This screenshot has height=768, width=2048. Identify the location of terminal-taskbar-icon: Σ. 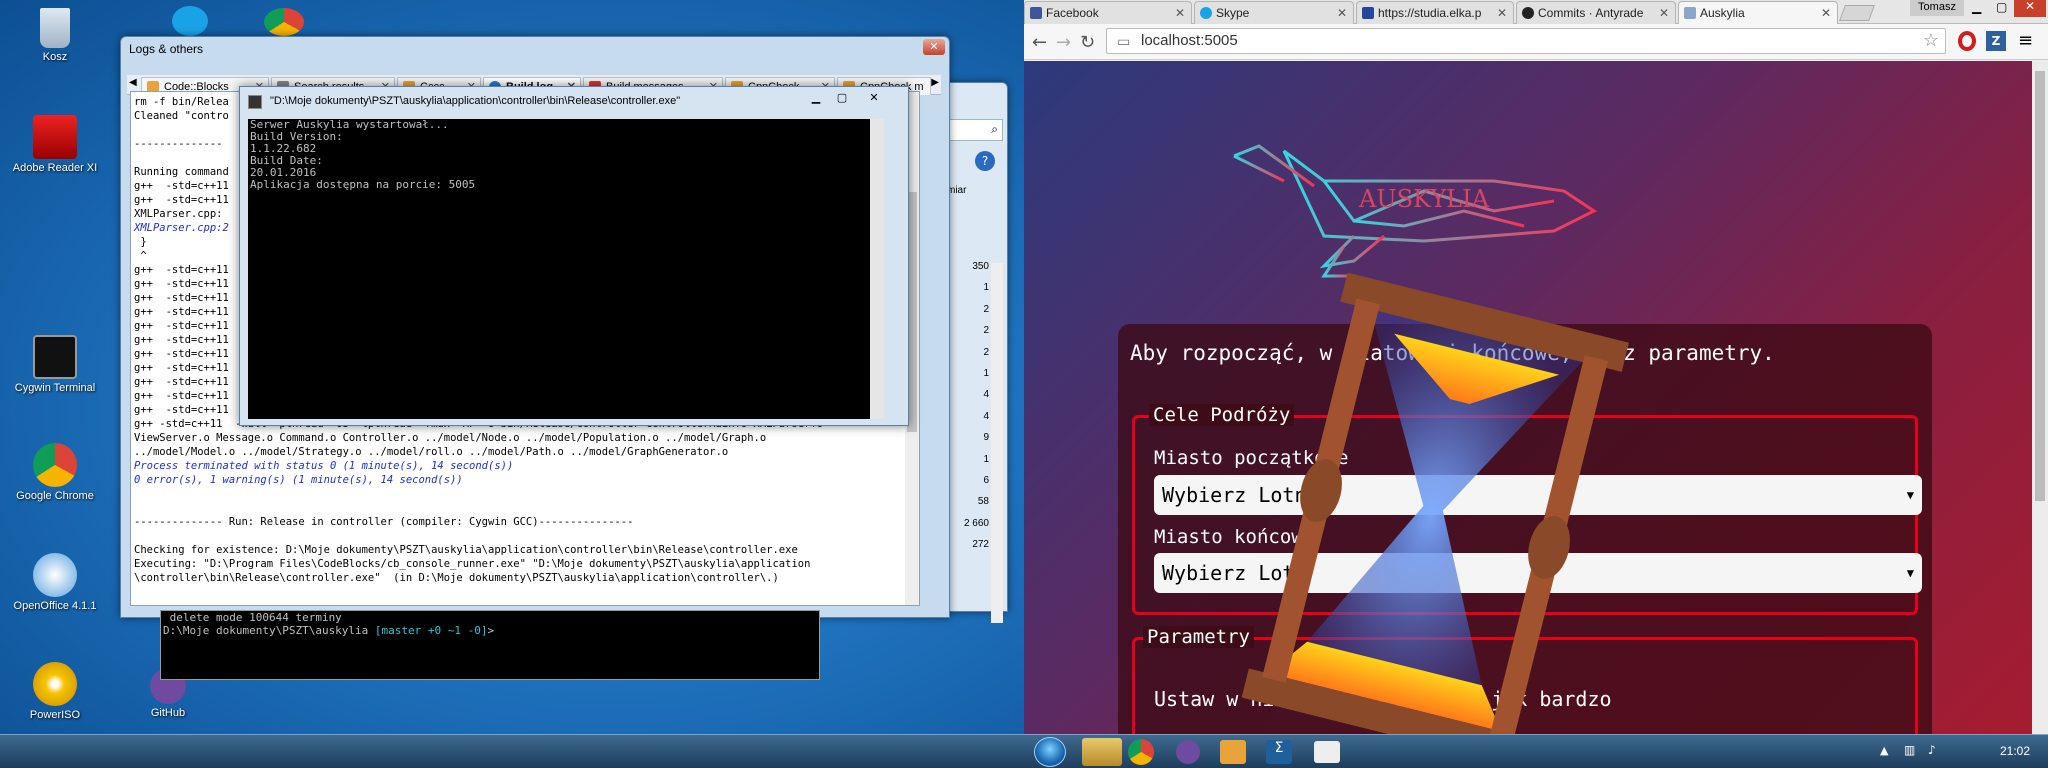
(1279, 752).